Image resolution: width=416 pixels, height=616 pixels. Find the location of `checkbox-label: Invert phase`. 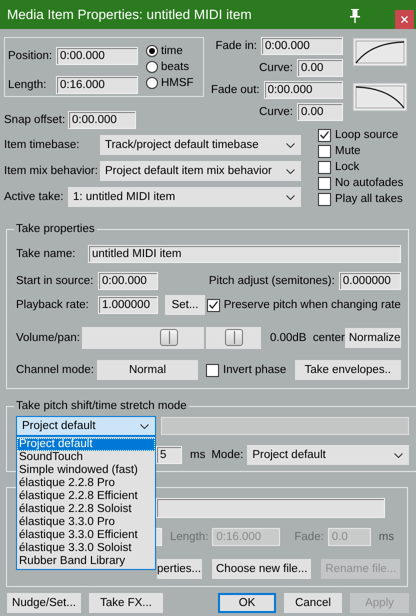

checkbox-label: Invert phase is located at coordinates (254, 370).